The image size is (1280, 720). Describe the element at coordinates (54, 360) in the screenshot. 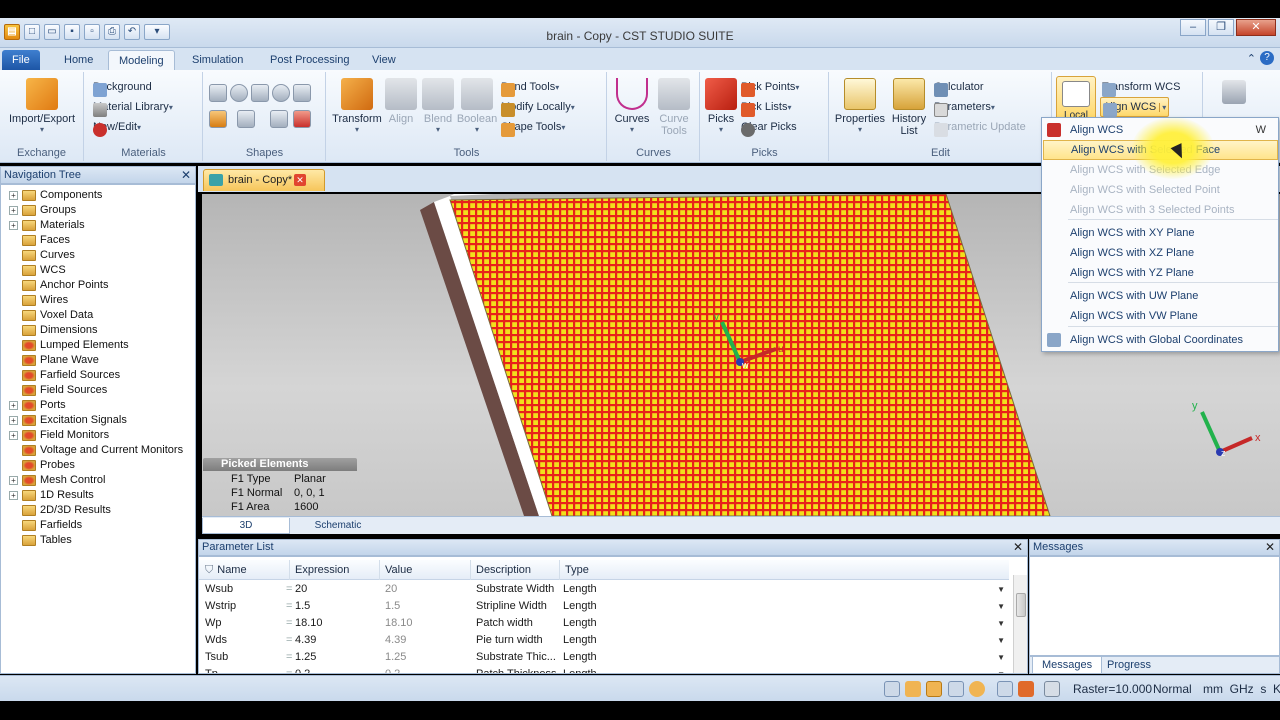

I see `nav-tree-item: Plane Wave` at that location.